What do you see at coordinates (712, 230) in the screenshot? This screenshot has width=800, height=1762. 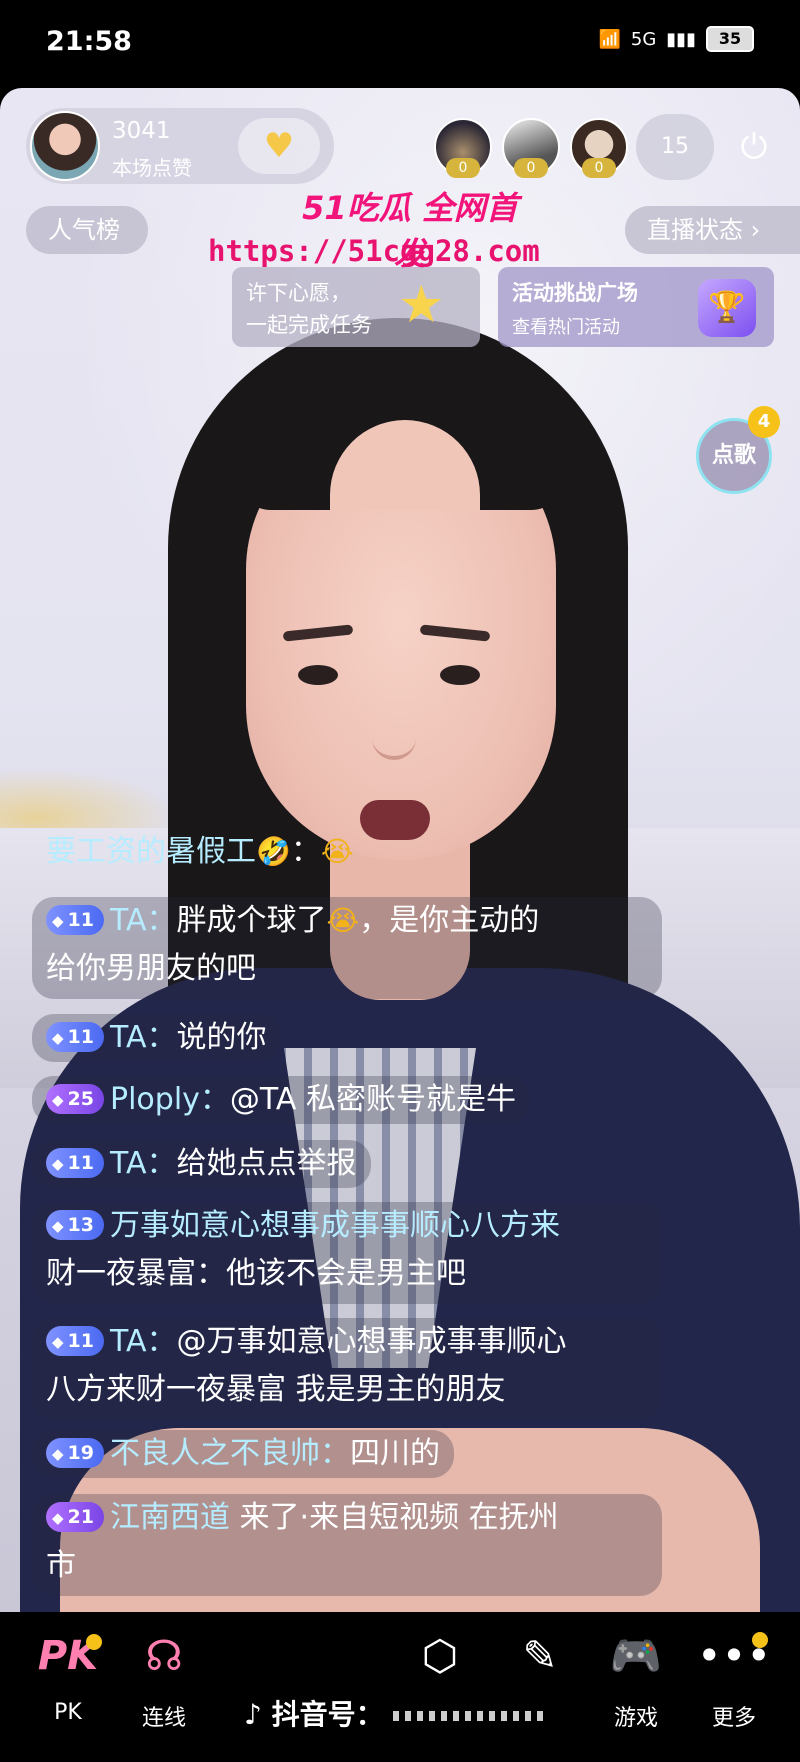 I see `live-status-button: 直播状态 ›` at bounding box center [712, 230].